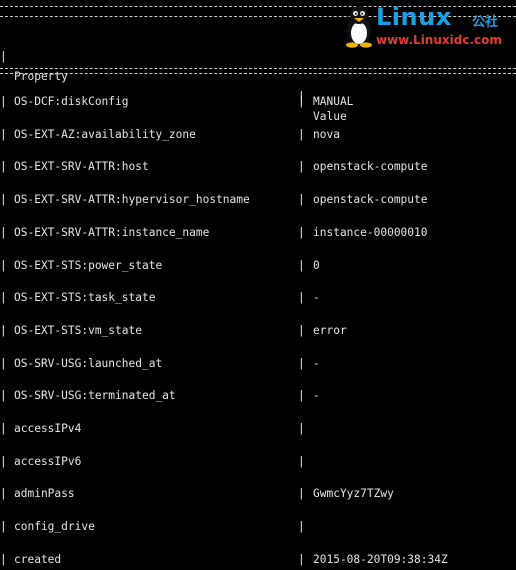  Describe the element at coordinates (95, 396) in the screenshot. I see `row-property: OS-SRV-USG:terminated_at` at that location.